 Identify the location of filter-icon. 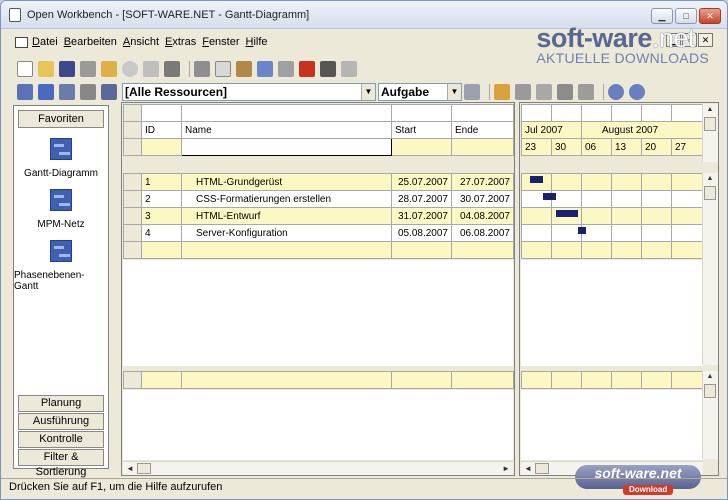
(472, 92).